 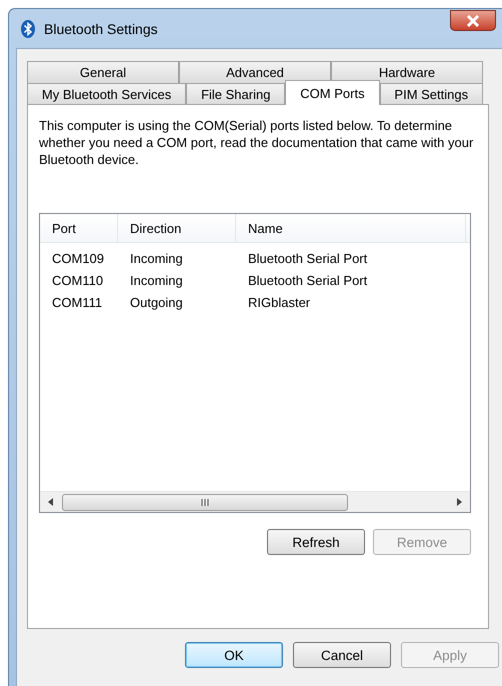 I want to click on tab: General, so click(x=103, y=72).